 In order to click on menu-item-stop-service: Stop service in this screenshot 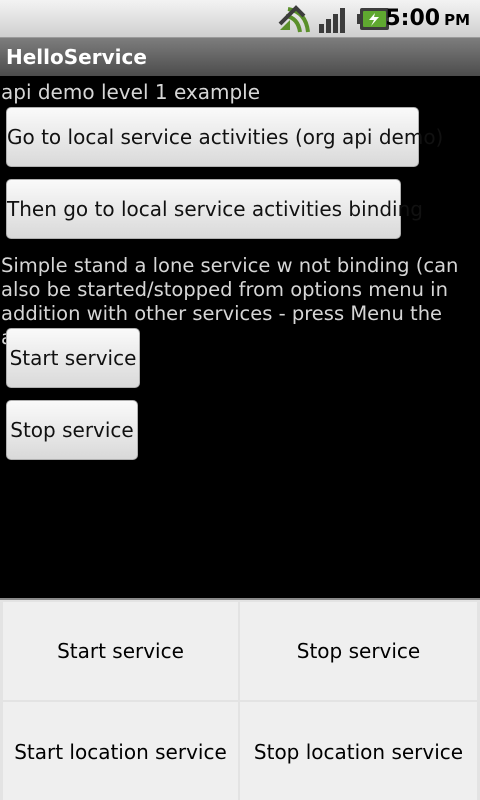, I will do `click(358, 651)`.